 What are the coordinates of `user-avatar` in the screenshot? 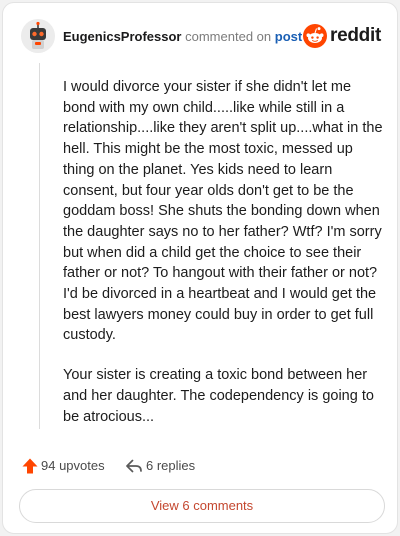 It's located at (38, 36).